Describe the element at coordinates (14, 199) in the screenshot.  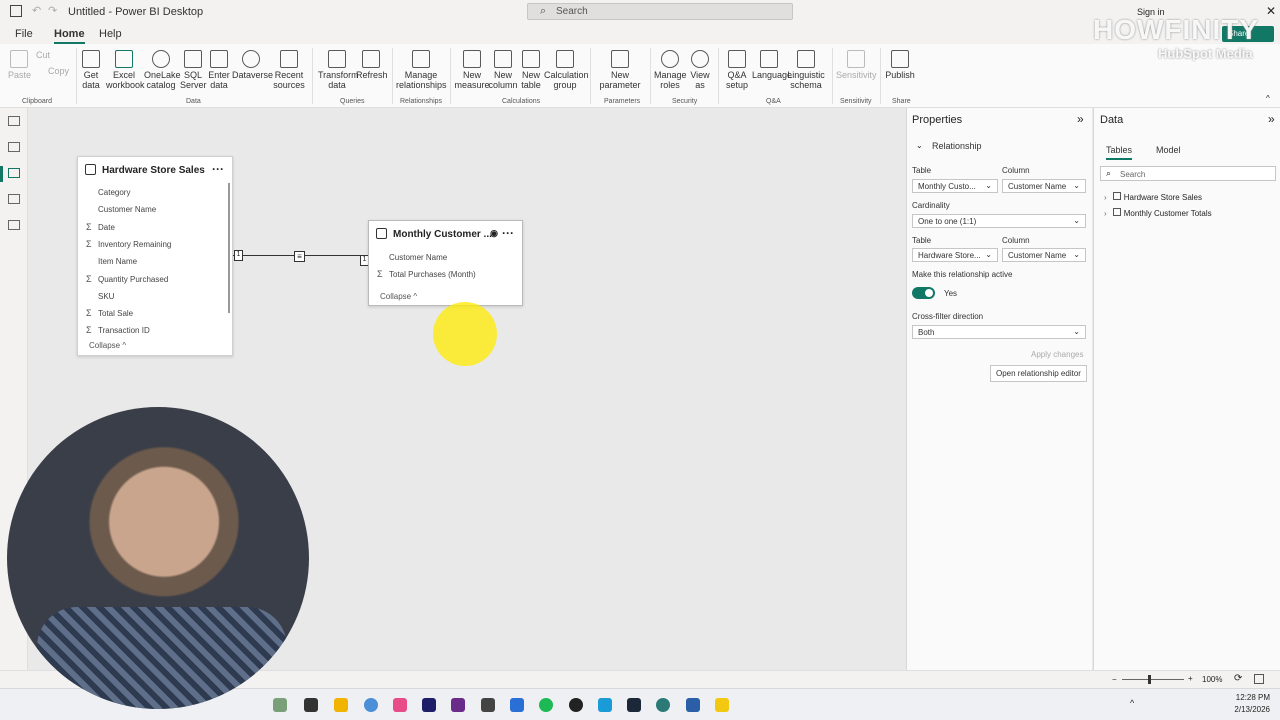
I see `dax-query-view-icon` at that location.